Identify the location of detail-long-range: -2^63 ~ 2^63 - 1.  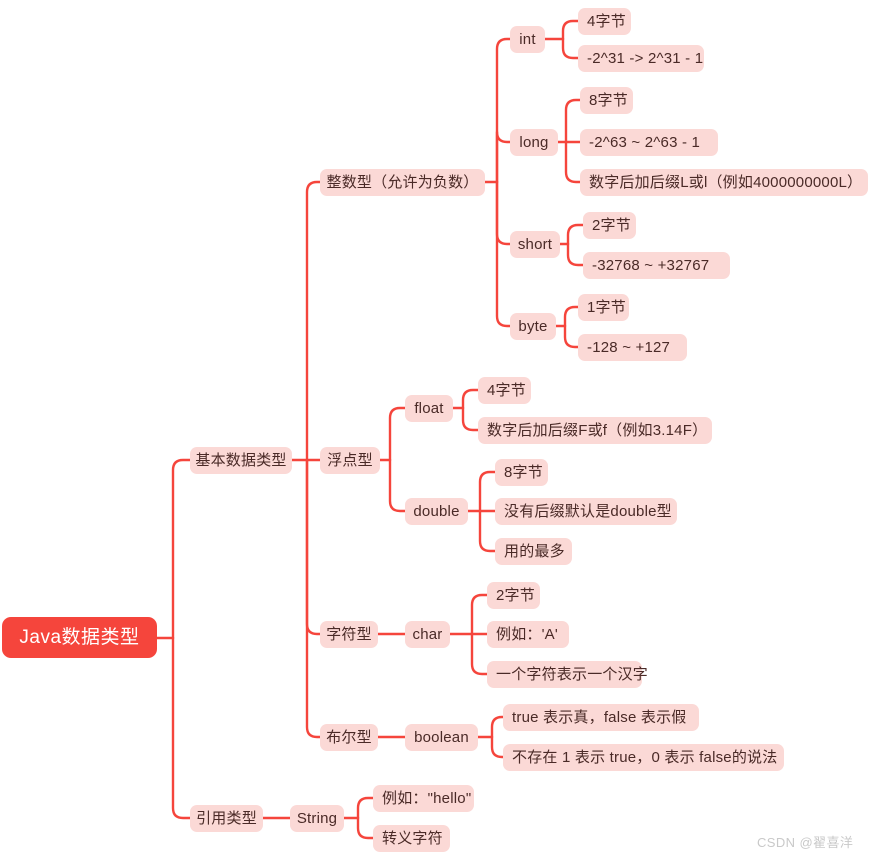
(649, 142).